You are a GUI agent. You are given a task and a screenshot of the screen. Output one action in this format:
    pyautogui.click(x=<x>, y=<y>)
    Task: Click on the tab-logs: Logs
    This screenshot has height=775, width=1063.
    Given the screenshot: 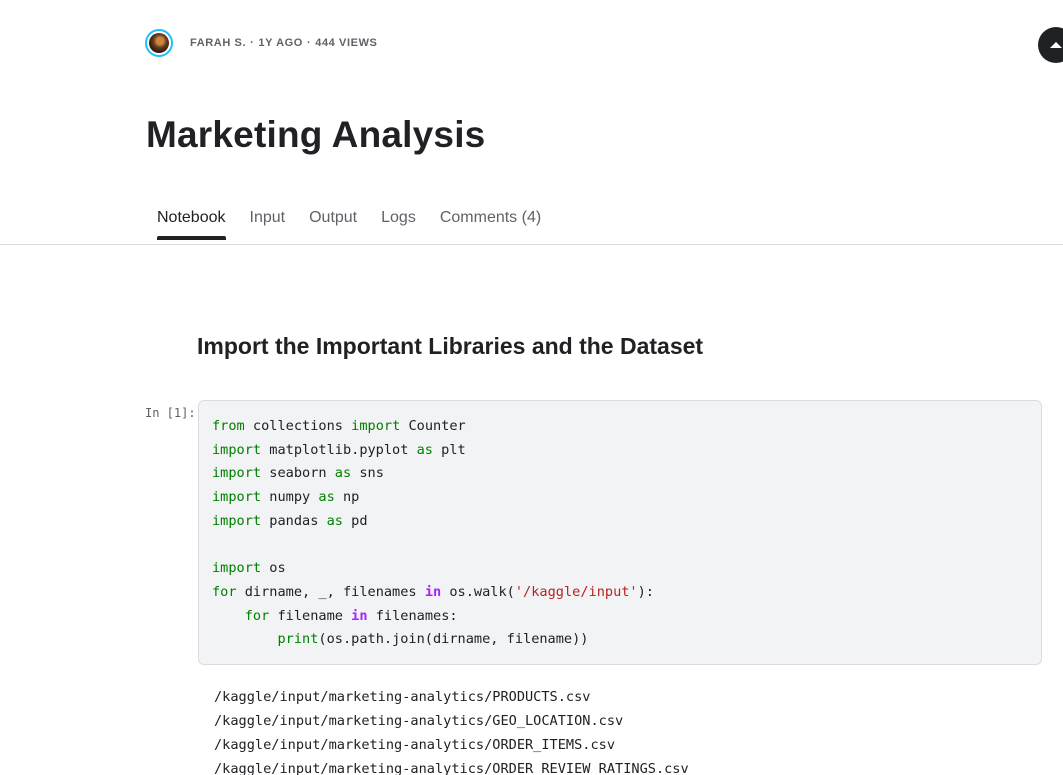 What is the action you would take?
    pyautogui.click(x=398, y=224)
    